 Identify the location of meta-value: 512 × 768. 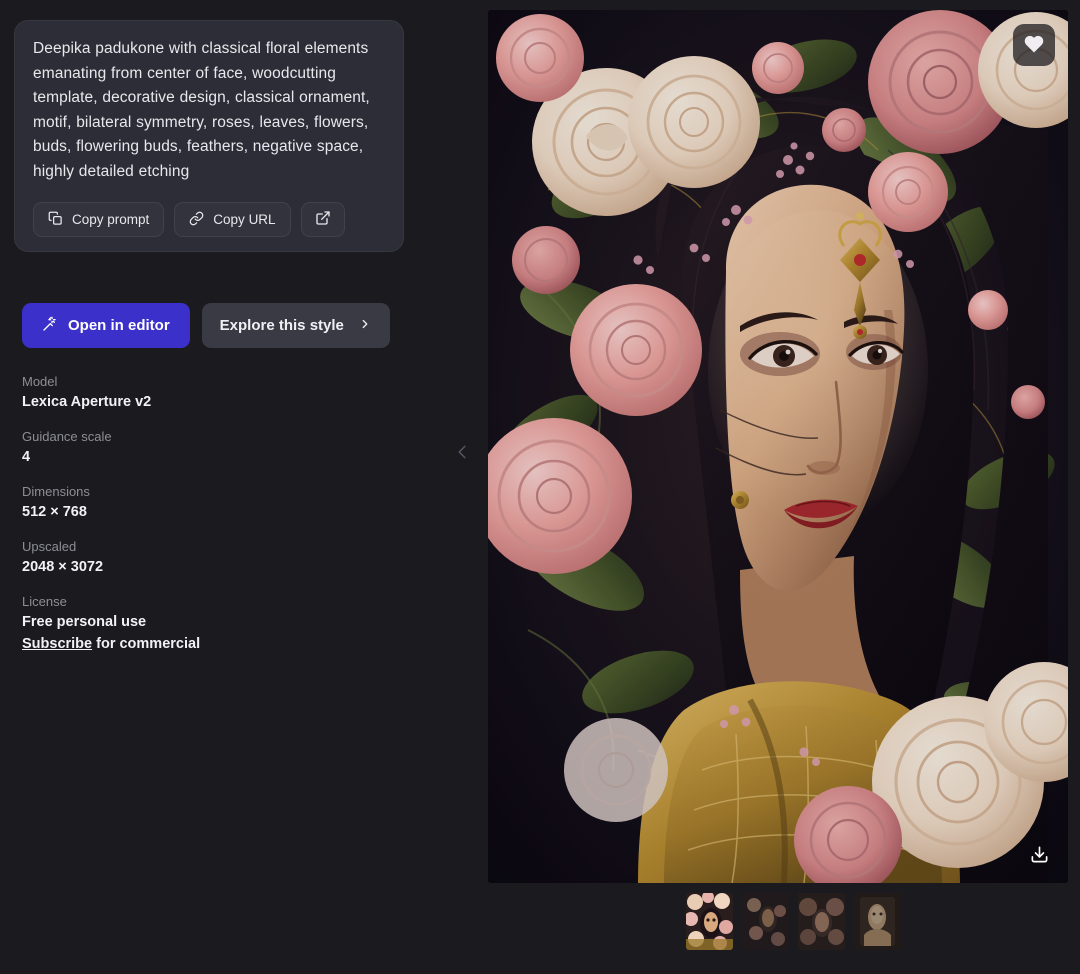
(54, 512).